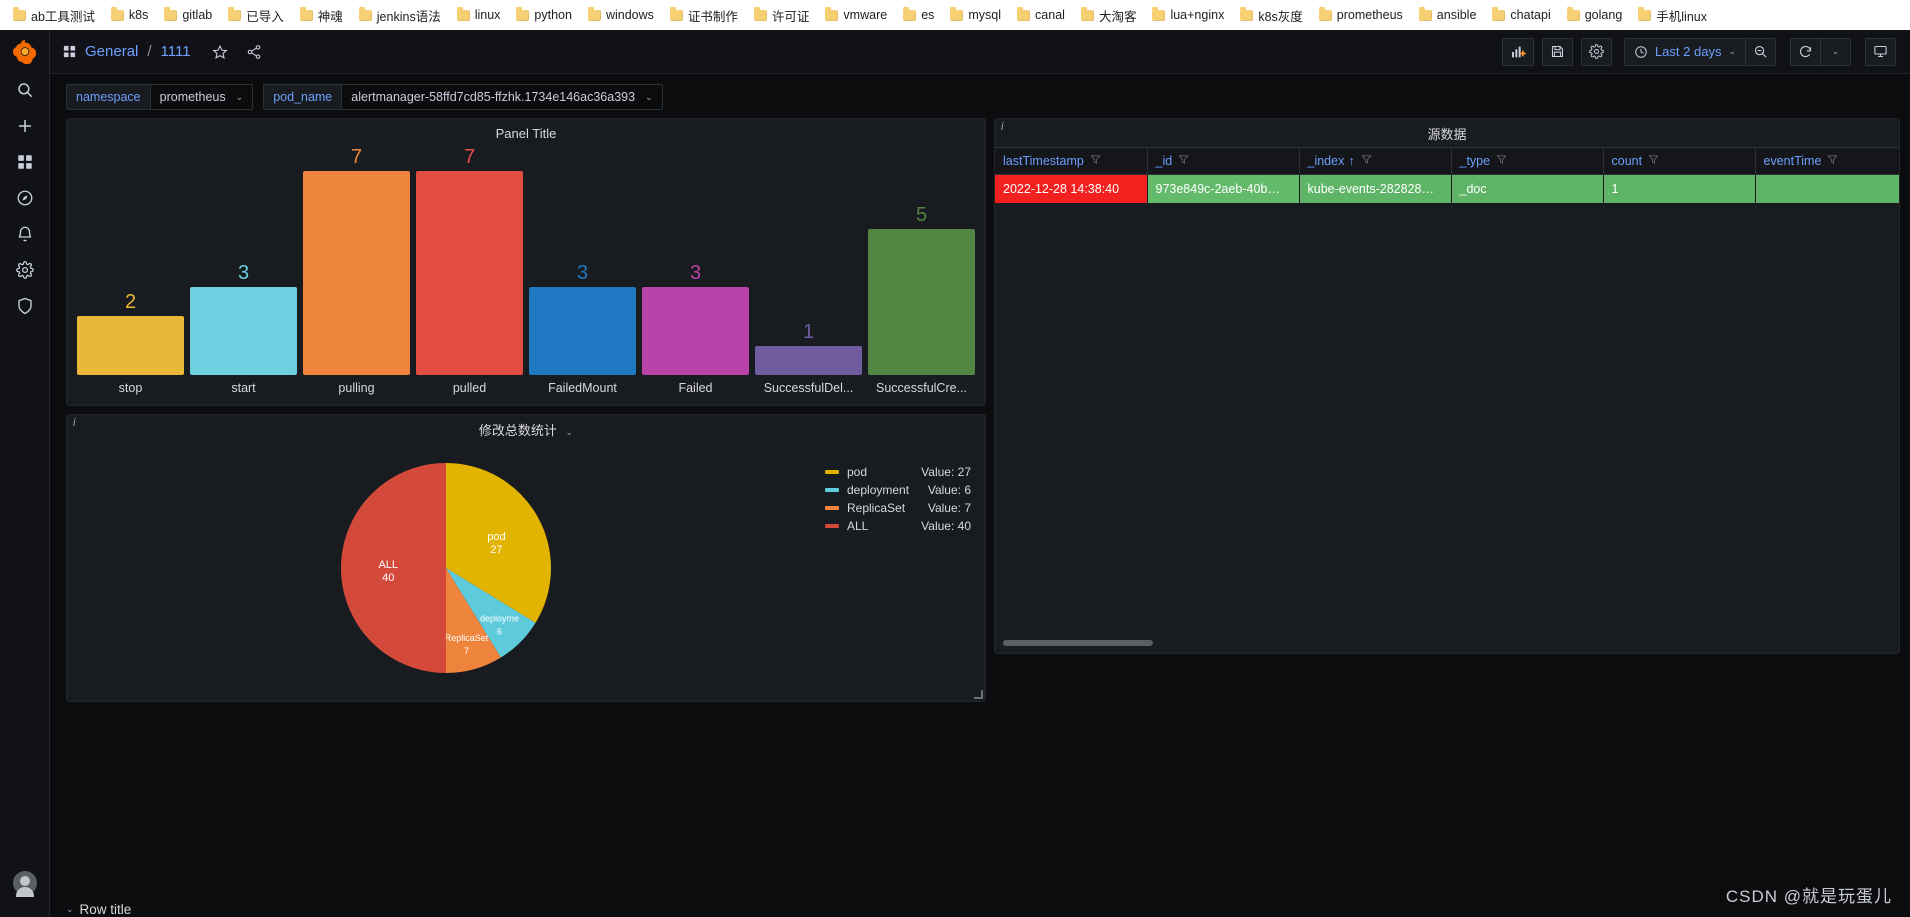 The height and width of the screenshot is (917, 1910). What do you see at coordinates (1078, 643) in the screenshot?
I see `table-scrollbar-thumb` at bounding box center [1078, 643].